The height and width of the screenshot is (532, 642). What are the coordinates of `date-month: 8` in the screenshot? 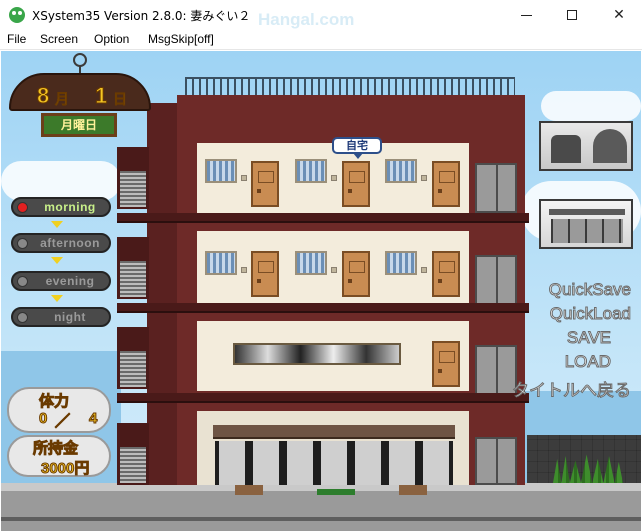 It's located at (43, 96).